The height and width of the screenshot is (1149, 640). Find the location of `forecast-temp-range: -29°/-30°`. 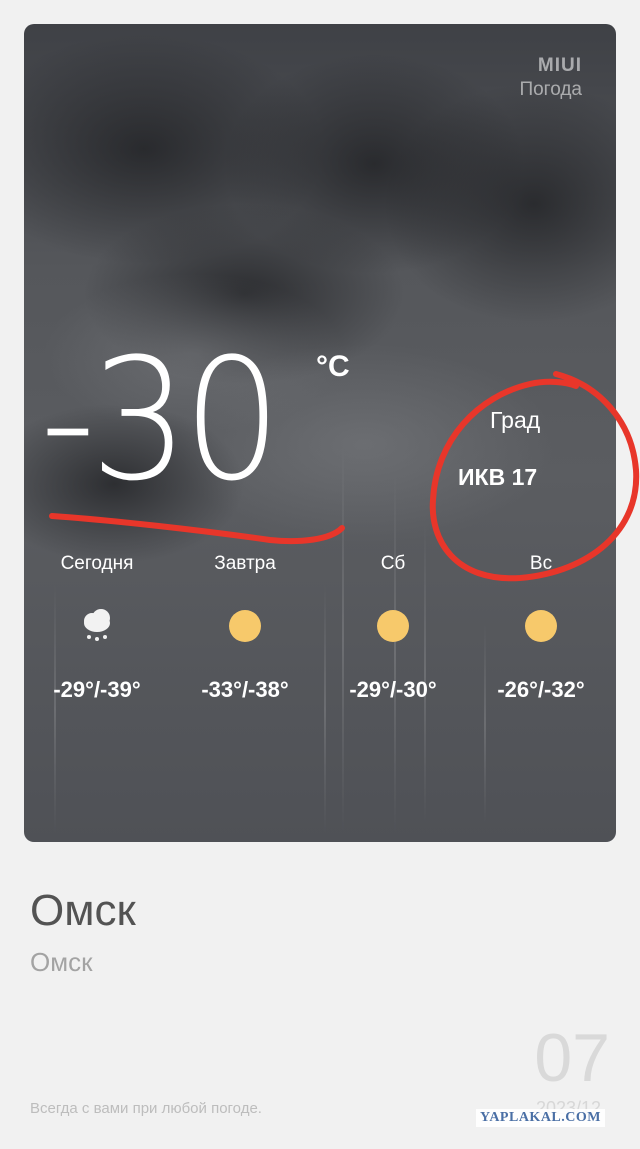

forecast-temp-range: -29°/-30° is located at coordinates (393, 689).